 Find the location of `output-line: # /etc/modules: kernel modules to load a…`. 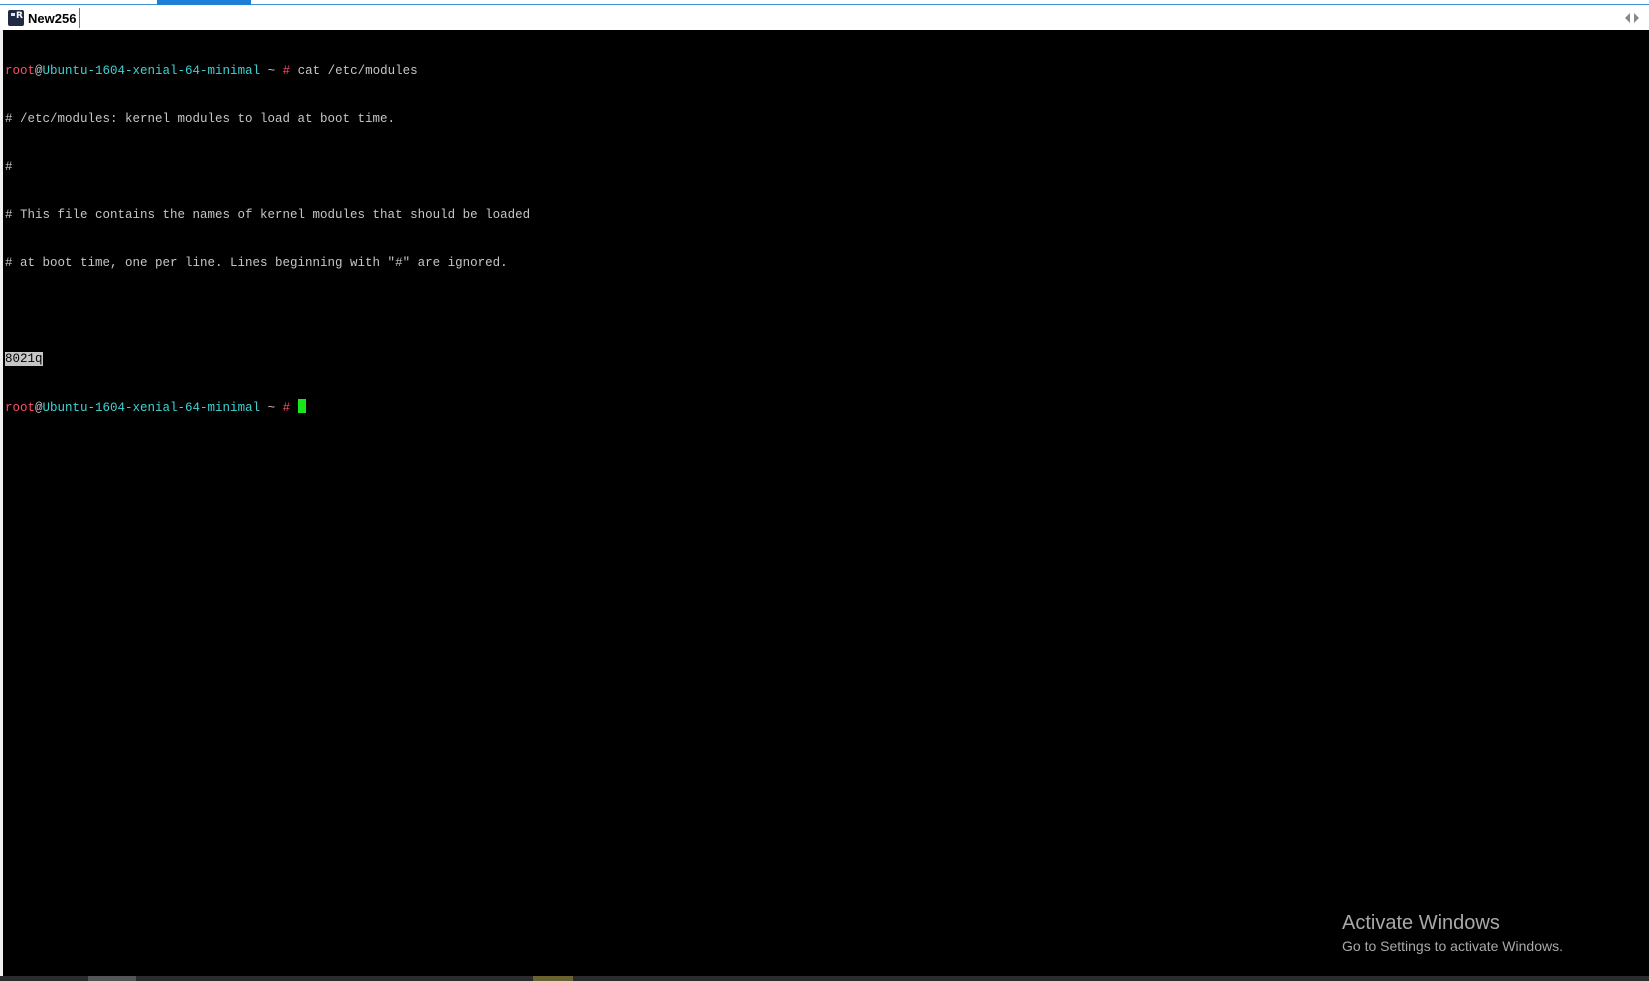

output-line: # /etc/modules: kernel modules to load a… is located at coordinates (200, 119).